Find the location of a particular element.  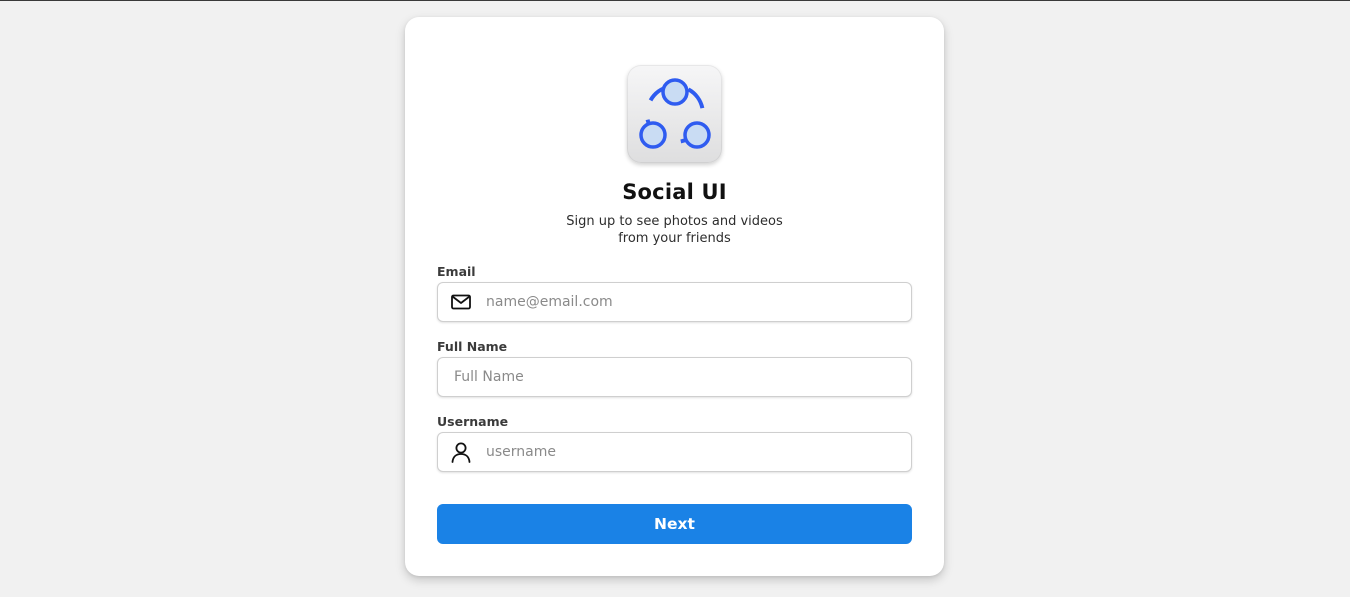

user-icon is located at coordinates (461, 452).